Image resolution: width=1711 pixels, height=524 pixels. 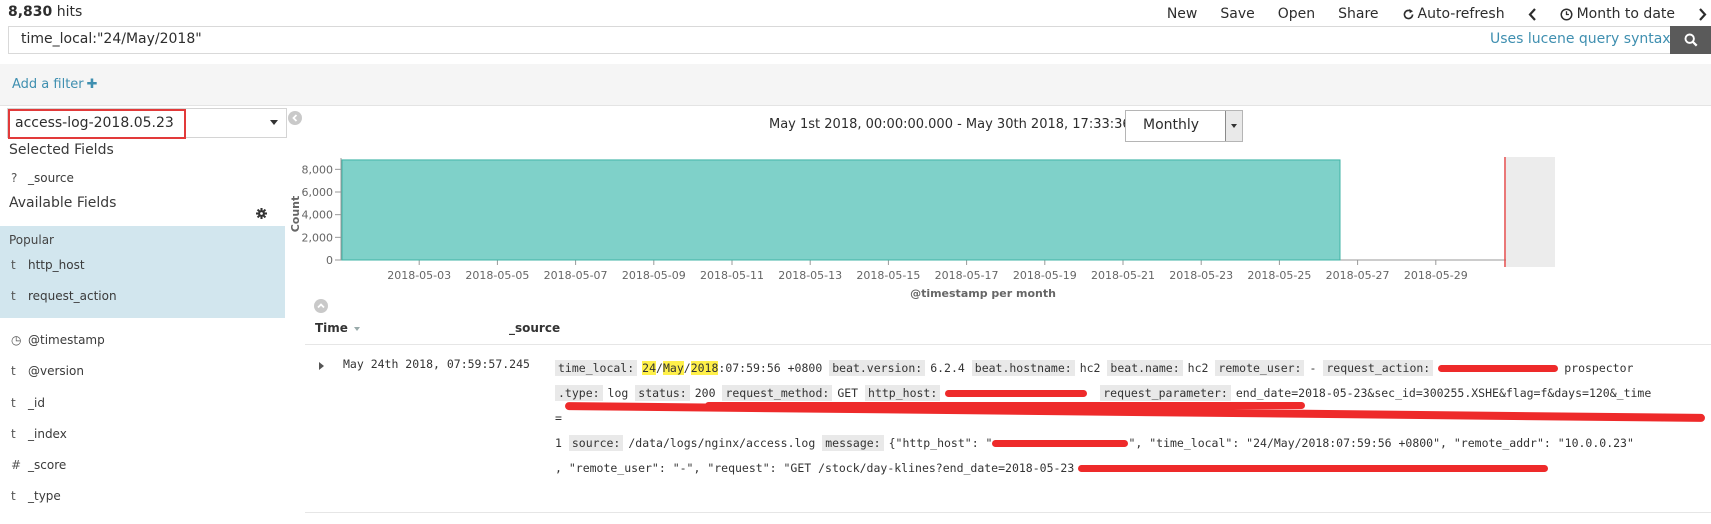 I want to click on time-back-button, so click(x=1532, y=14).